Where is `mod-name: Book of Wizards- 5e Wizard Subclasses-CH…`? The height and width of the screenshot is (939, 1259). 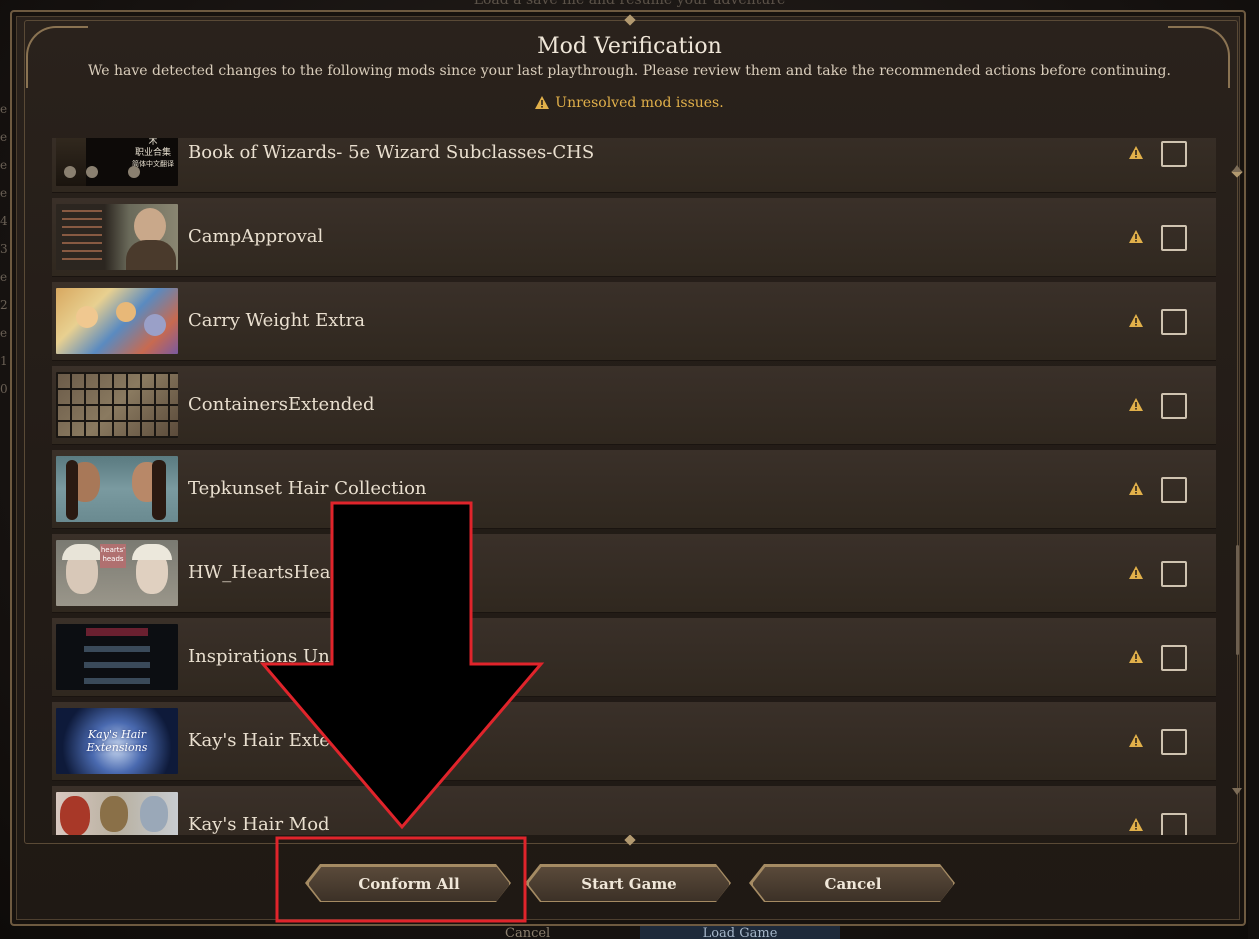 mod-name: Book of Wizards- 5e Wizard Subclasses-CH… is located at coordinates (391, 152).